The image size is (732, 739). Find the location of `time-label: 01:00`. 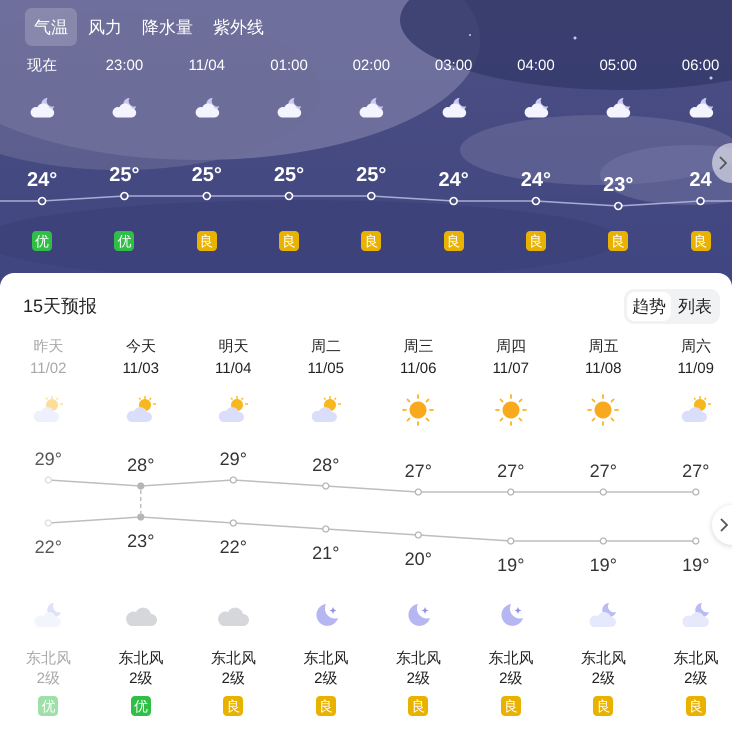

time-label: 01:00 is located at coordinates (289, 66).